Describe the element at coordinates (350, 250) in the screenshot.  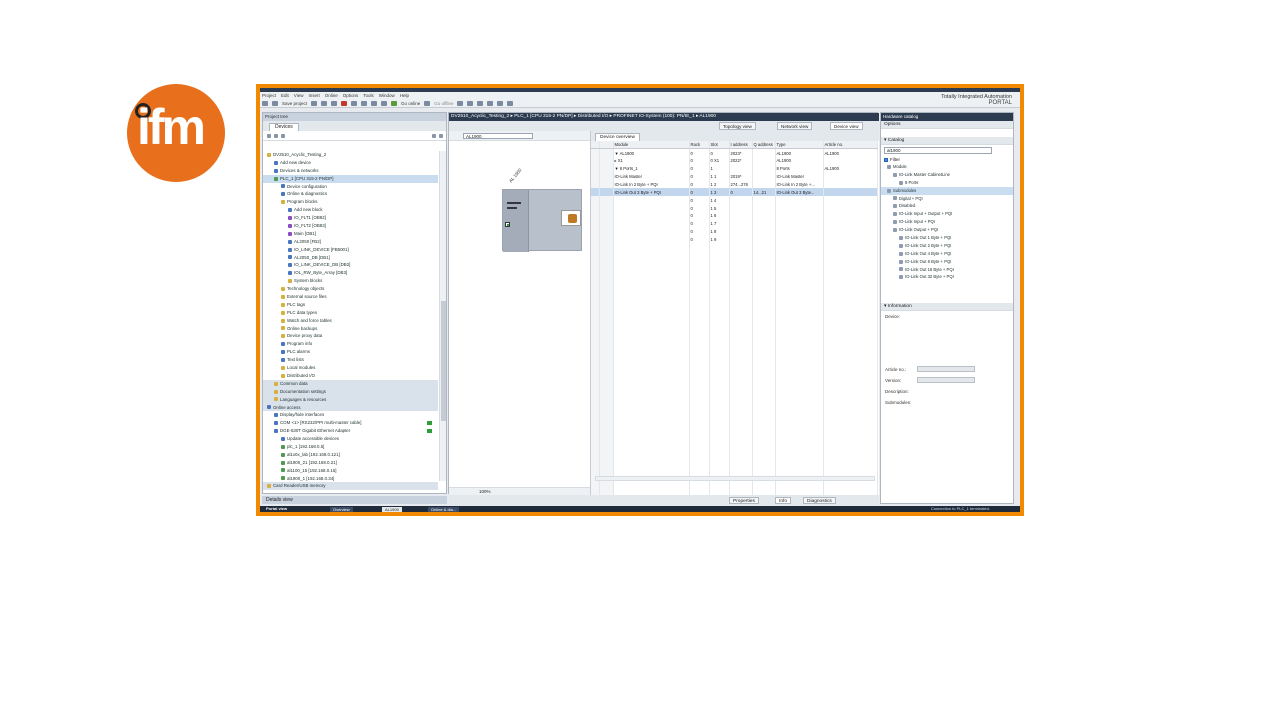
I see `tree-item: IO_LINK_DEVICE [FB5001]` at that location.